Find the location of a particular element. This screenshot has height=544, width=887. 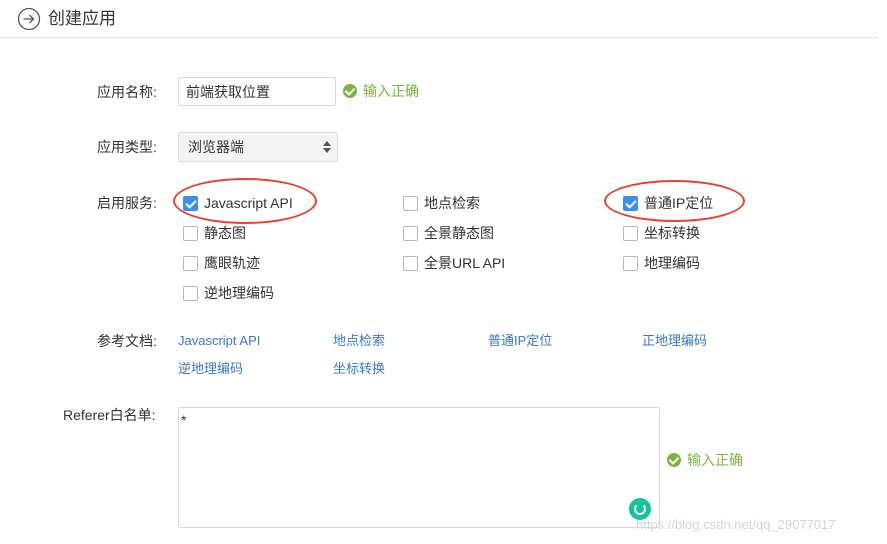

app-name-valid-msg: 输入正确 is located at coordinates (381, 91).